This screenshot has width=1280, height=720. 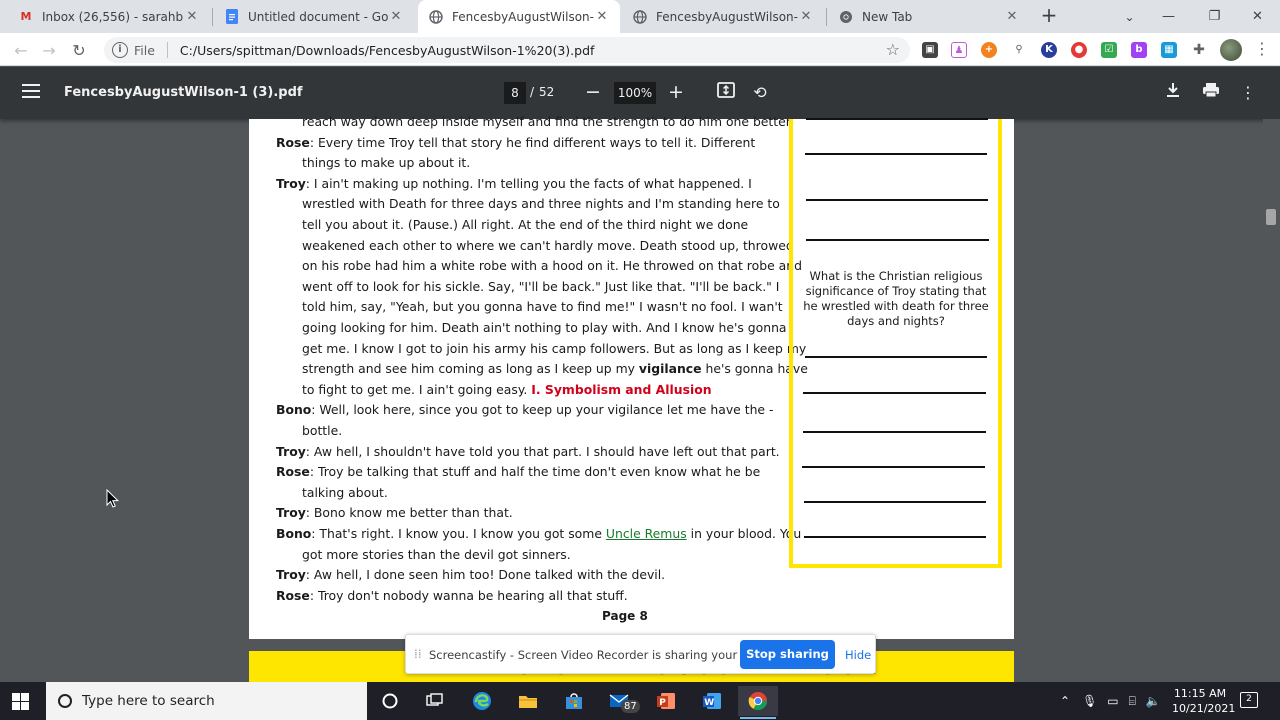 What do you see at coordinates (646, 533) in the screenshot?
I see `uncle-remus-link: Uncle Remus` at bounding box center [646, 533].